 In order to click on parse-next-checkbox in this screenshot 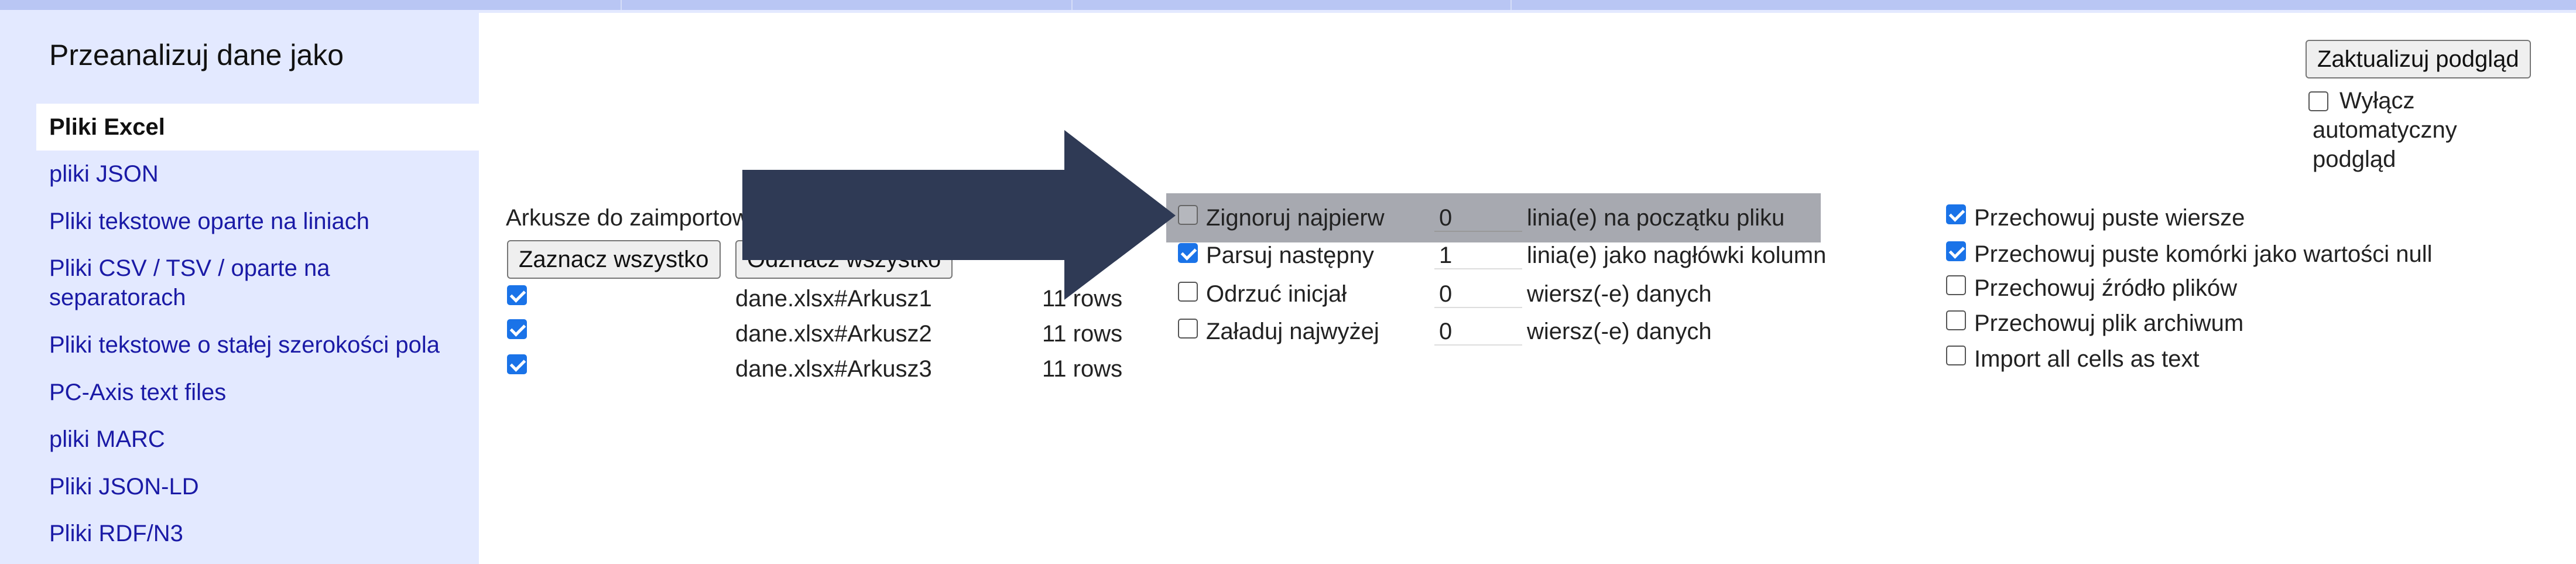, I will do `click(1188, 253)`.